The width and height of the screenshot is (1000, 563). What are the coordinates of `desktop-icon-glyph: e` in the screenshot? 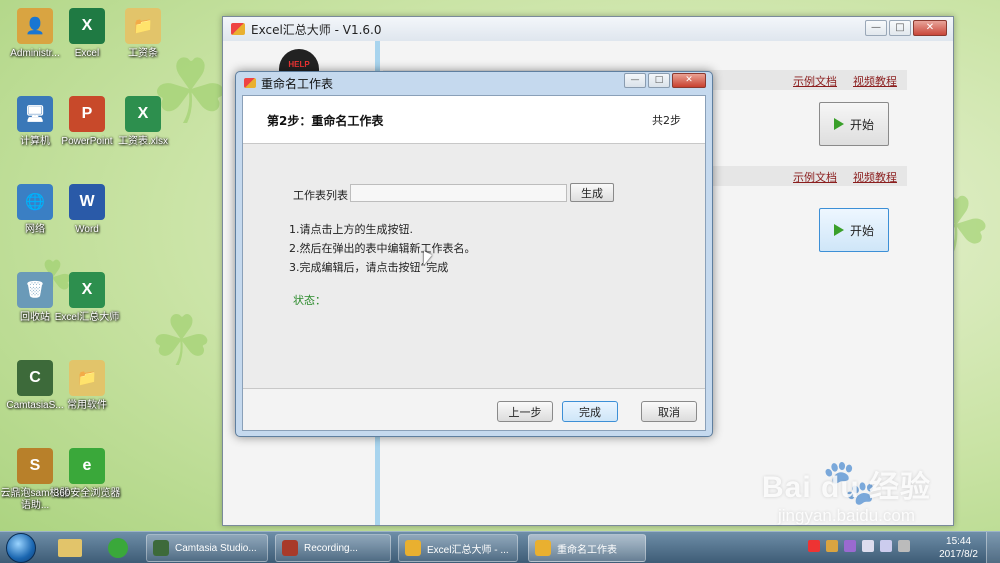 It's located at (87, 466).